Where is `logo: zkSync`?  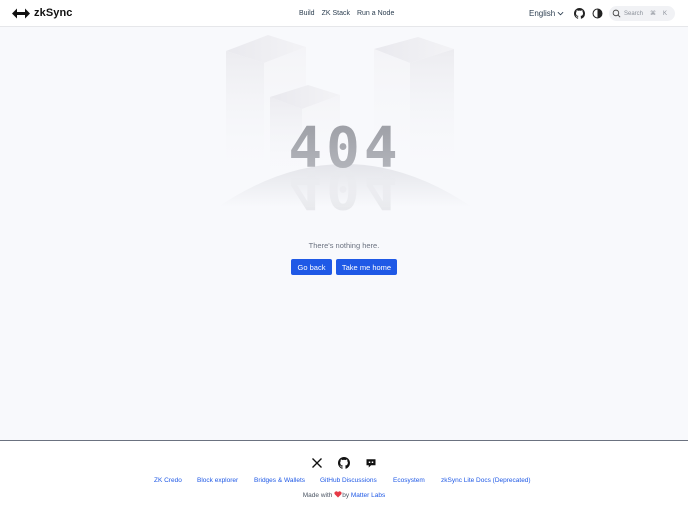
logo: zkSync is located at coordinates (42, 13).